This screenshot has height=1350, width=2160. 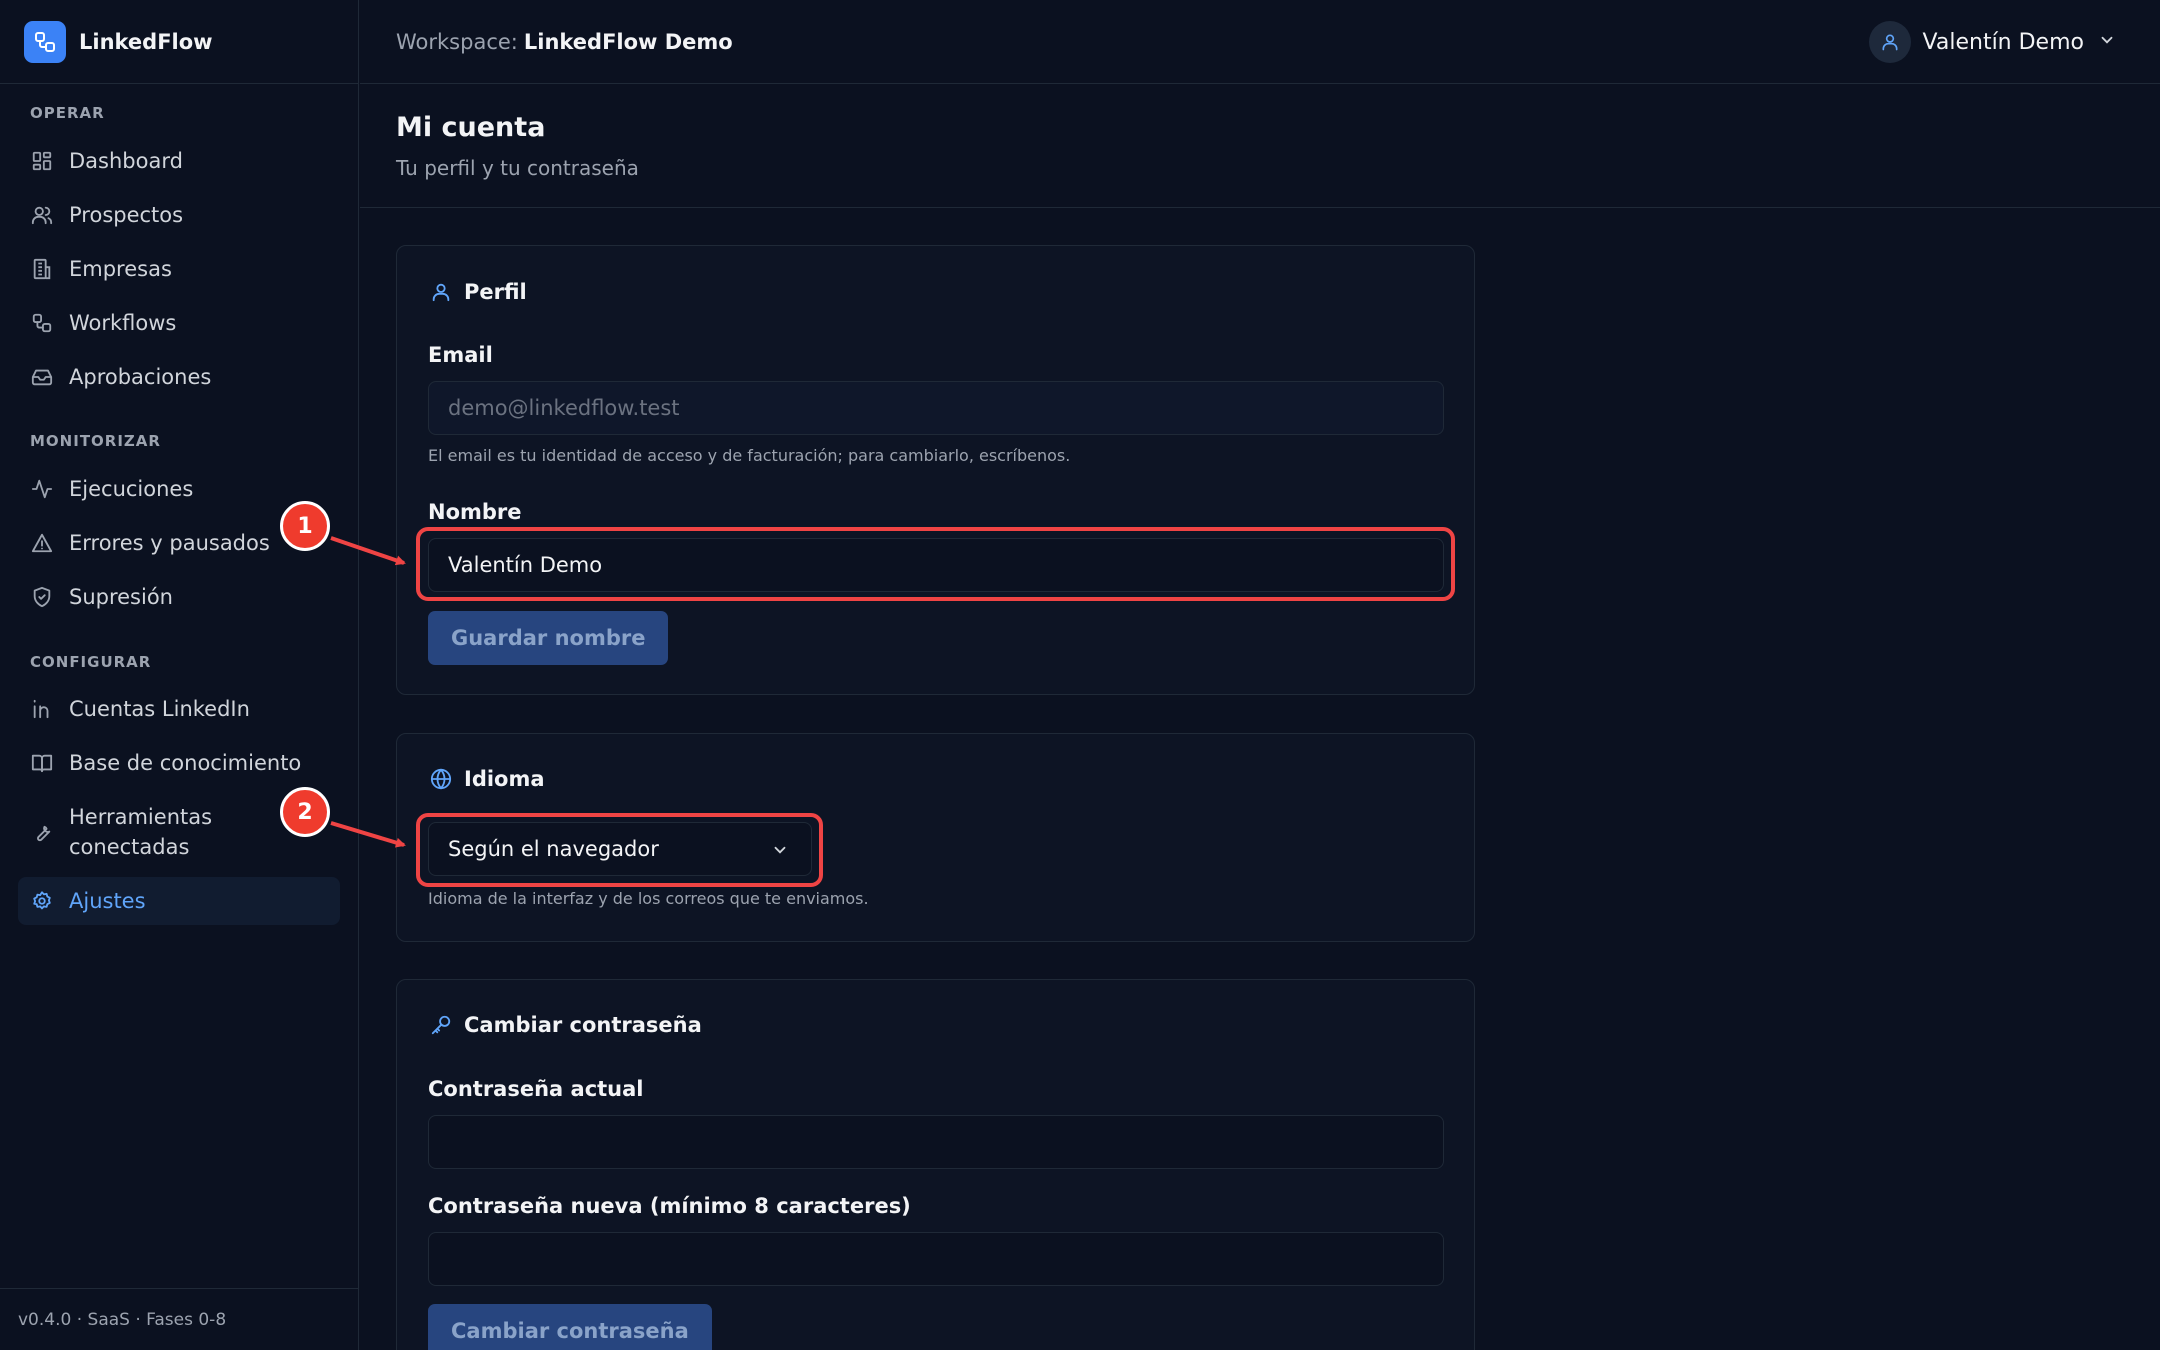 What do you see at coordinates (441, 779) in the screenshot?
I see `globe-icon` at bounding box center [441, 779].